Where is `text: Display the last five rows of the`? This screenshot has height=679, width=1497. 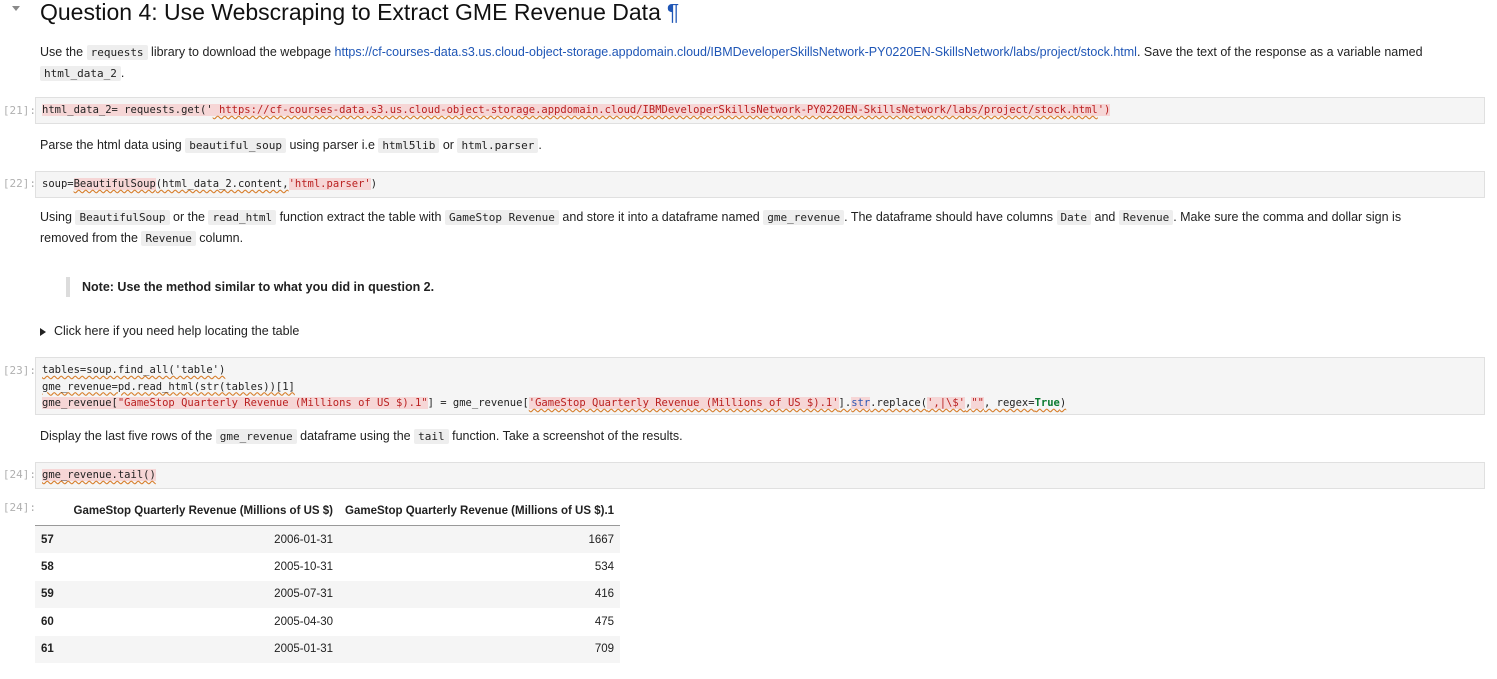
text: Display the last five rows of the is located at coordinates (126, 436).